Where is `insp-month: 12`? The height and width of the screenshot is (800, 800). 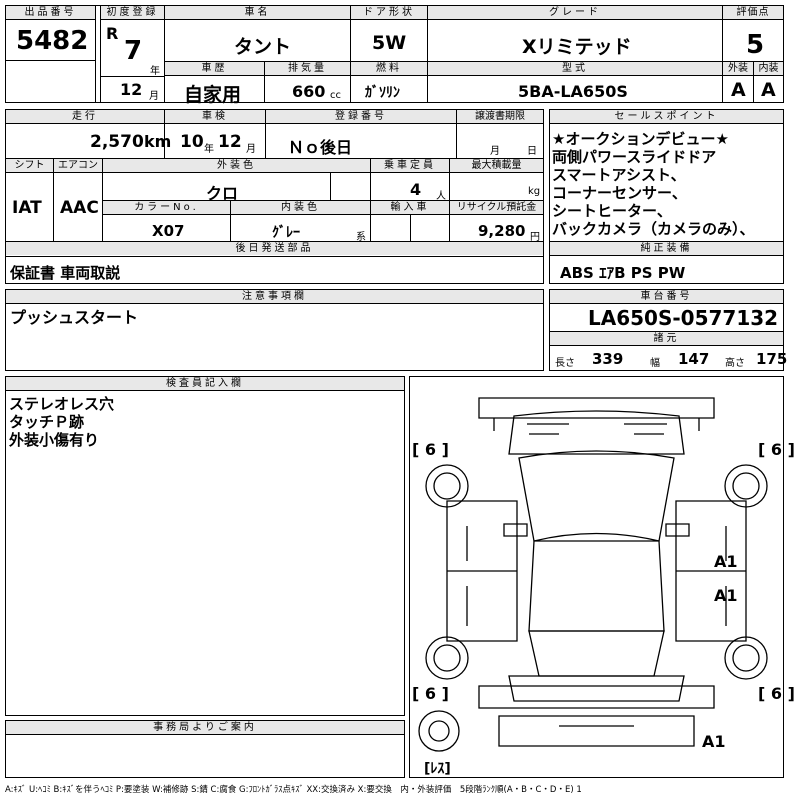 insp-month: 12 is located at coordinates (230, 142).